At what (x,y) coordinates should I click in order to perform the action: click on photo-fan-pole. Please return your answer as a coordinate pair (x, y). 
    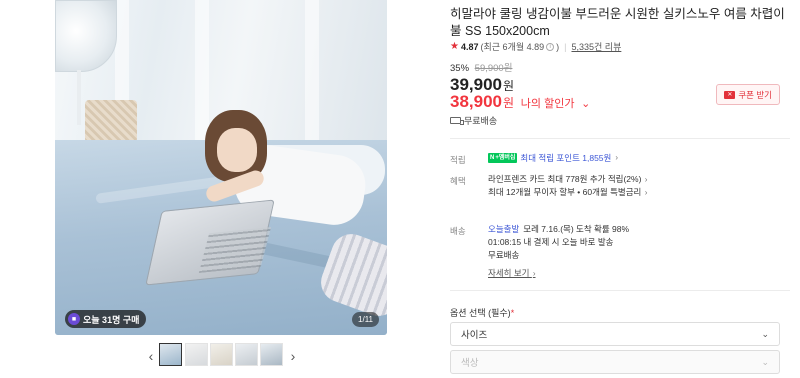
    Looking at the image, I should click on (79, 97).